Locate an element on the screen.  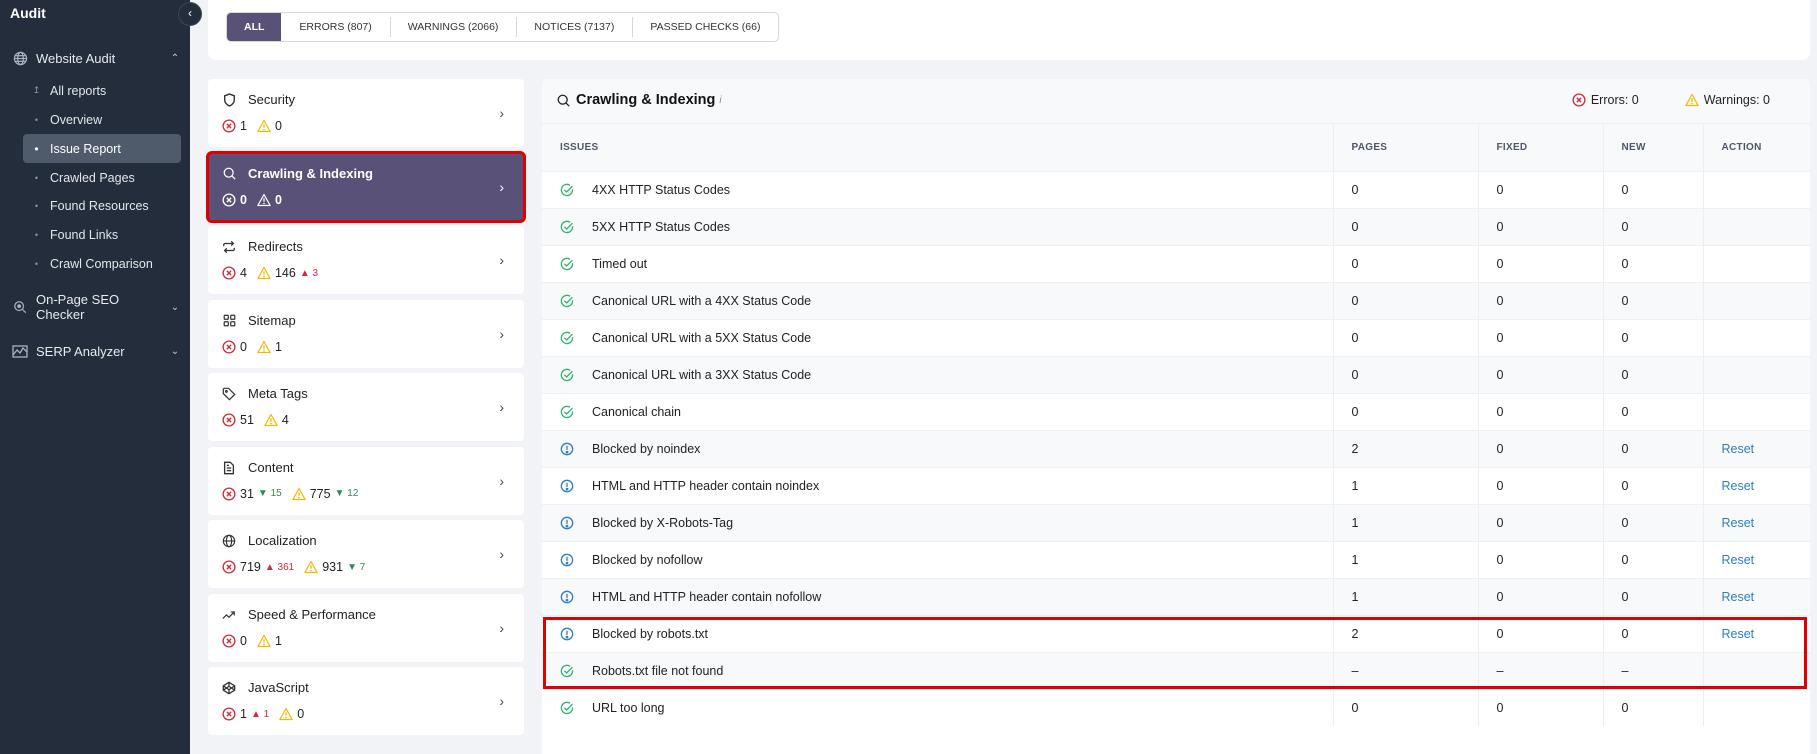
info-circle-icon is located at coordinates (567, 634).